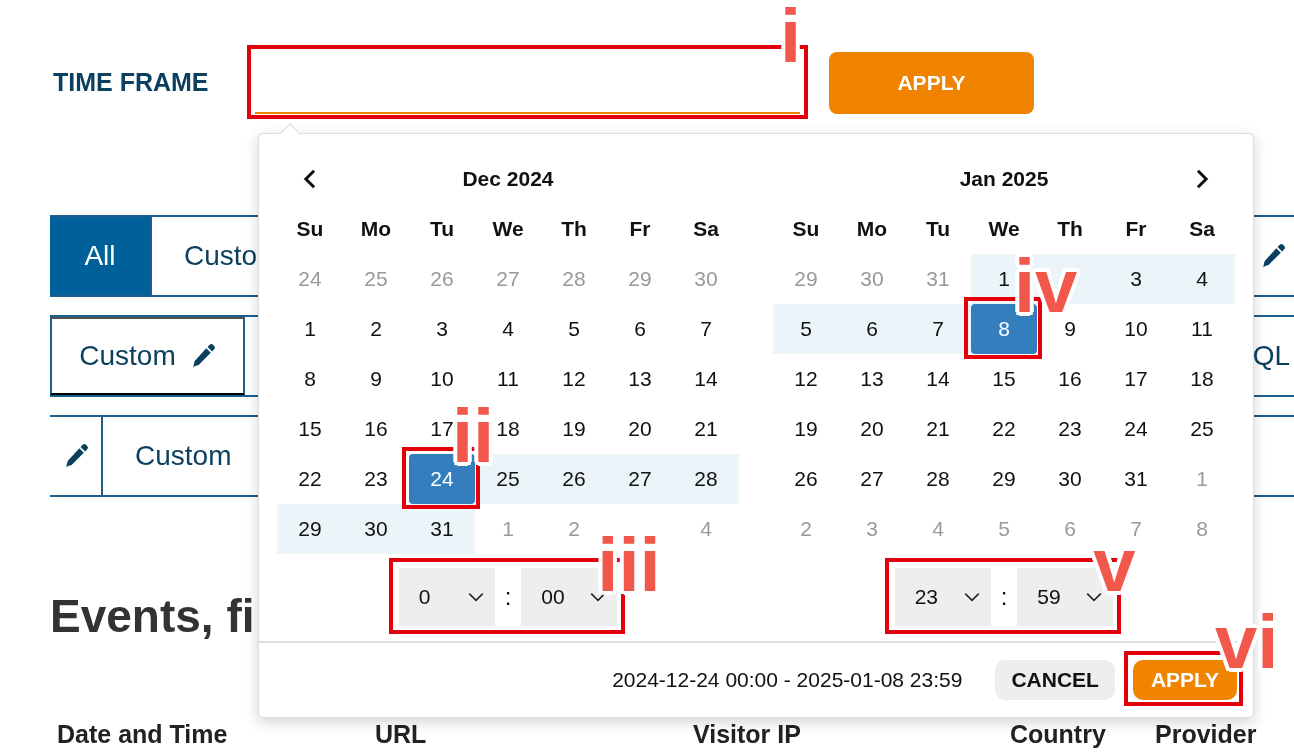  Describe the element at coordinates (1202, 429) in the screenshot. I see `calendar-day: 25` at that location.